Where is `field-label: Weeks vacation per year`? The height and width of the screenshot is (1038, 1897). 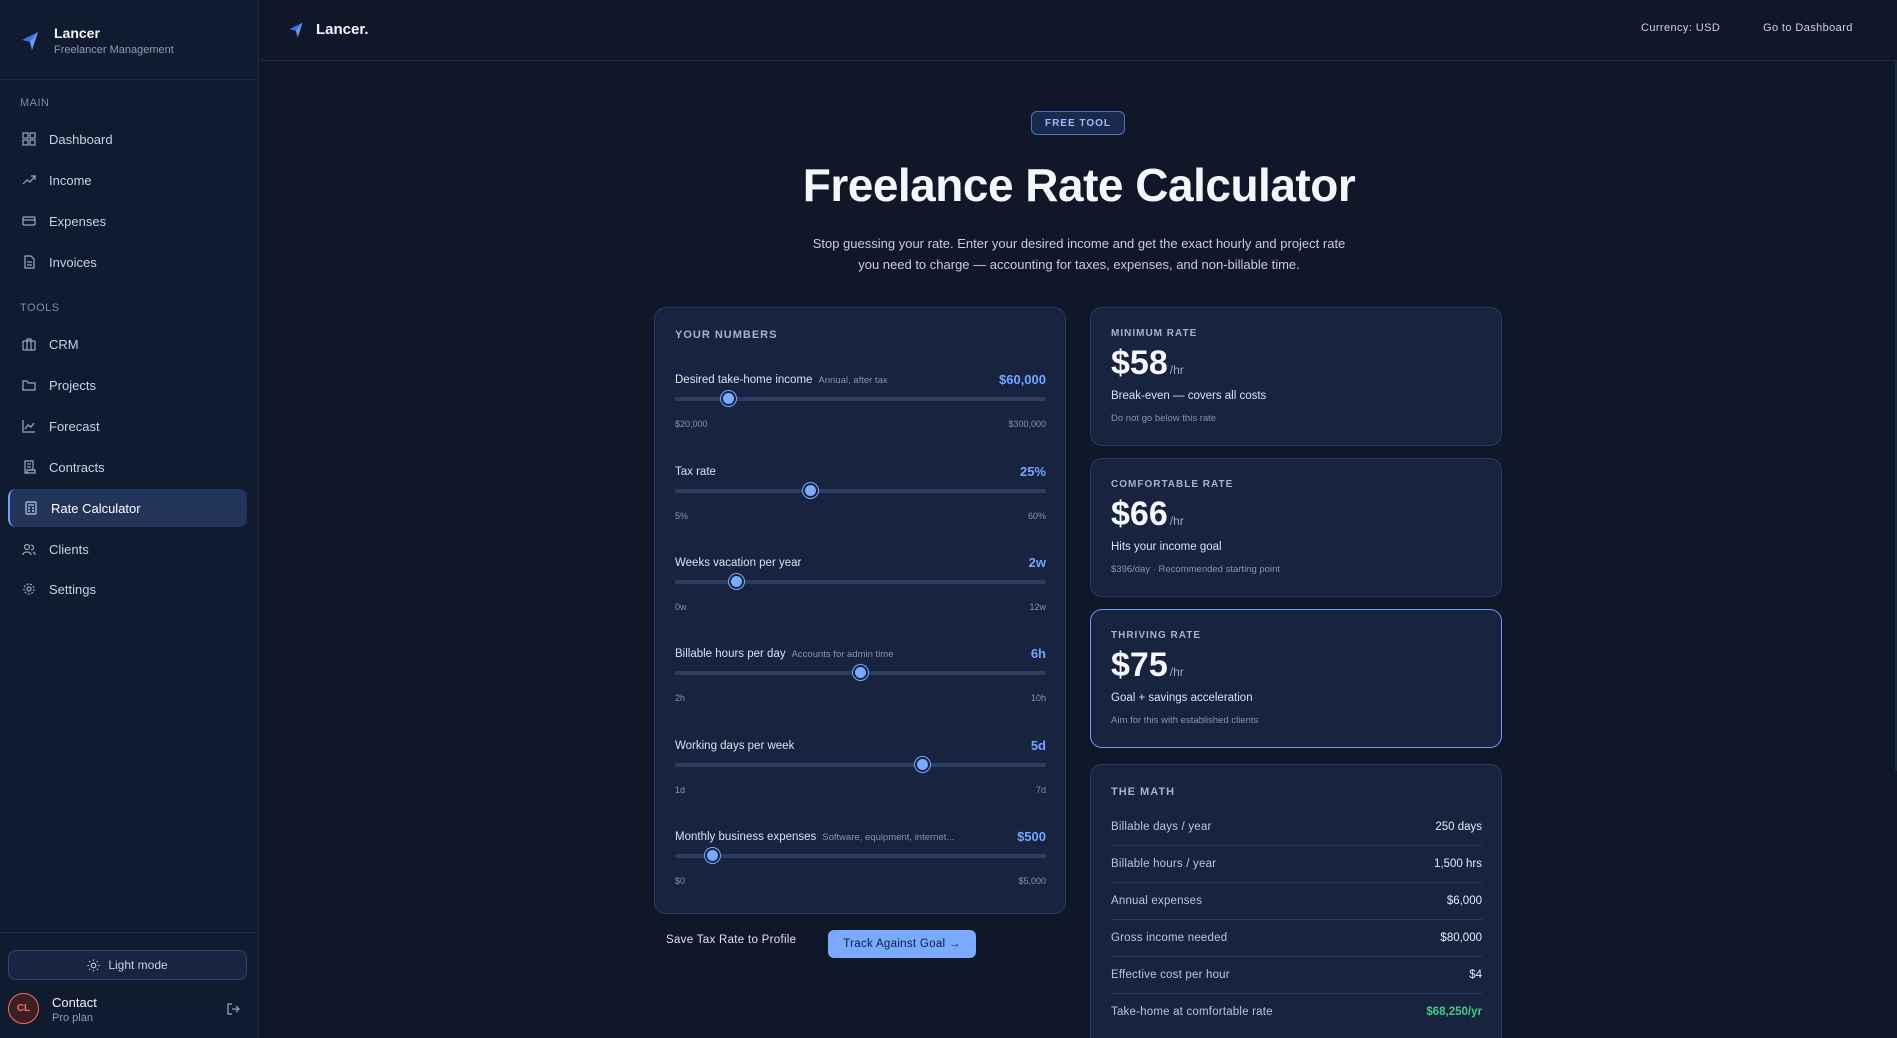
field-label: Weeks vacation per year is located at coordinates (738, 563).